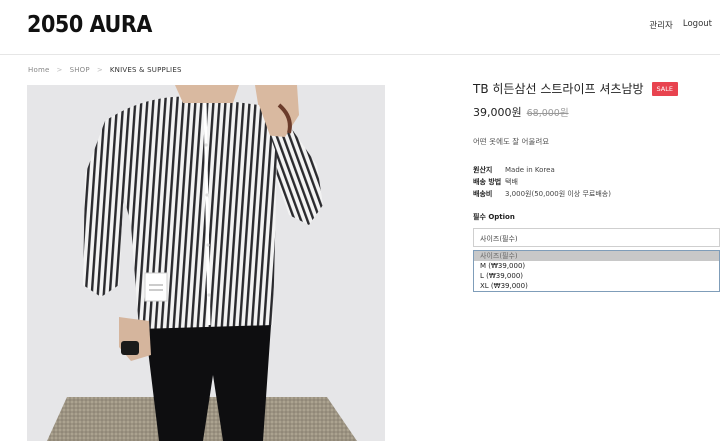  Describe the element at coordinates (596, 256) in the screenshot. I see `dropdown-option: 사이즈(필수)` at that location.